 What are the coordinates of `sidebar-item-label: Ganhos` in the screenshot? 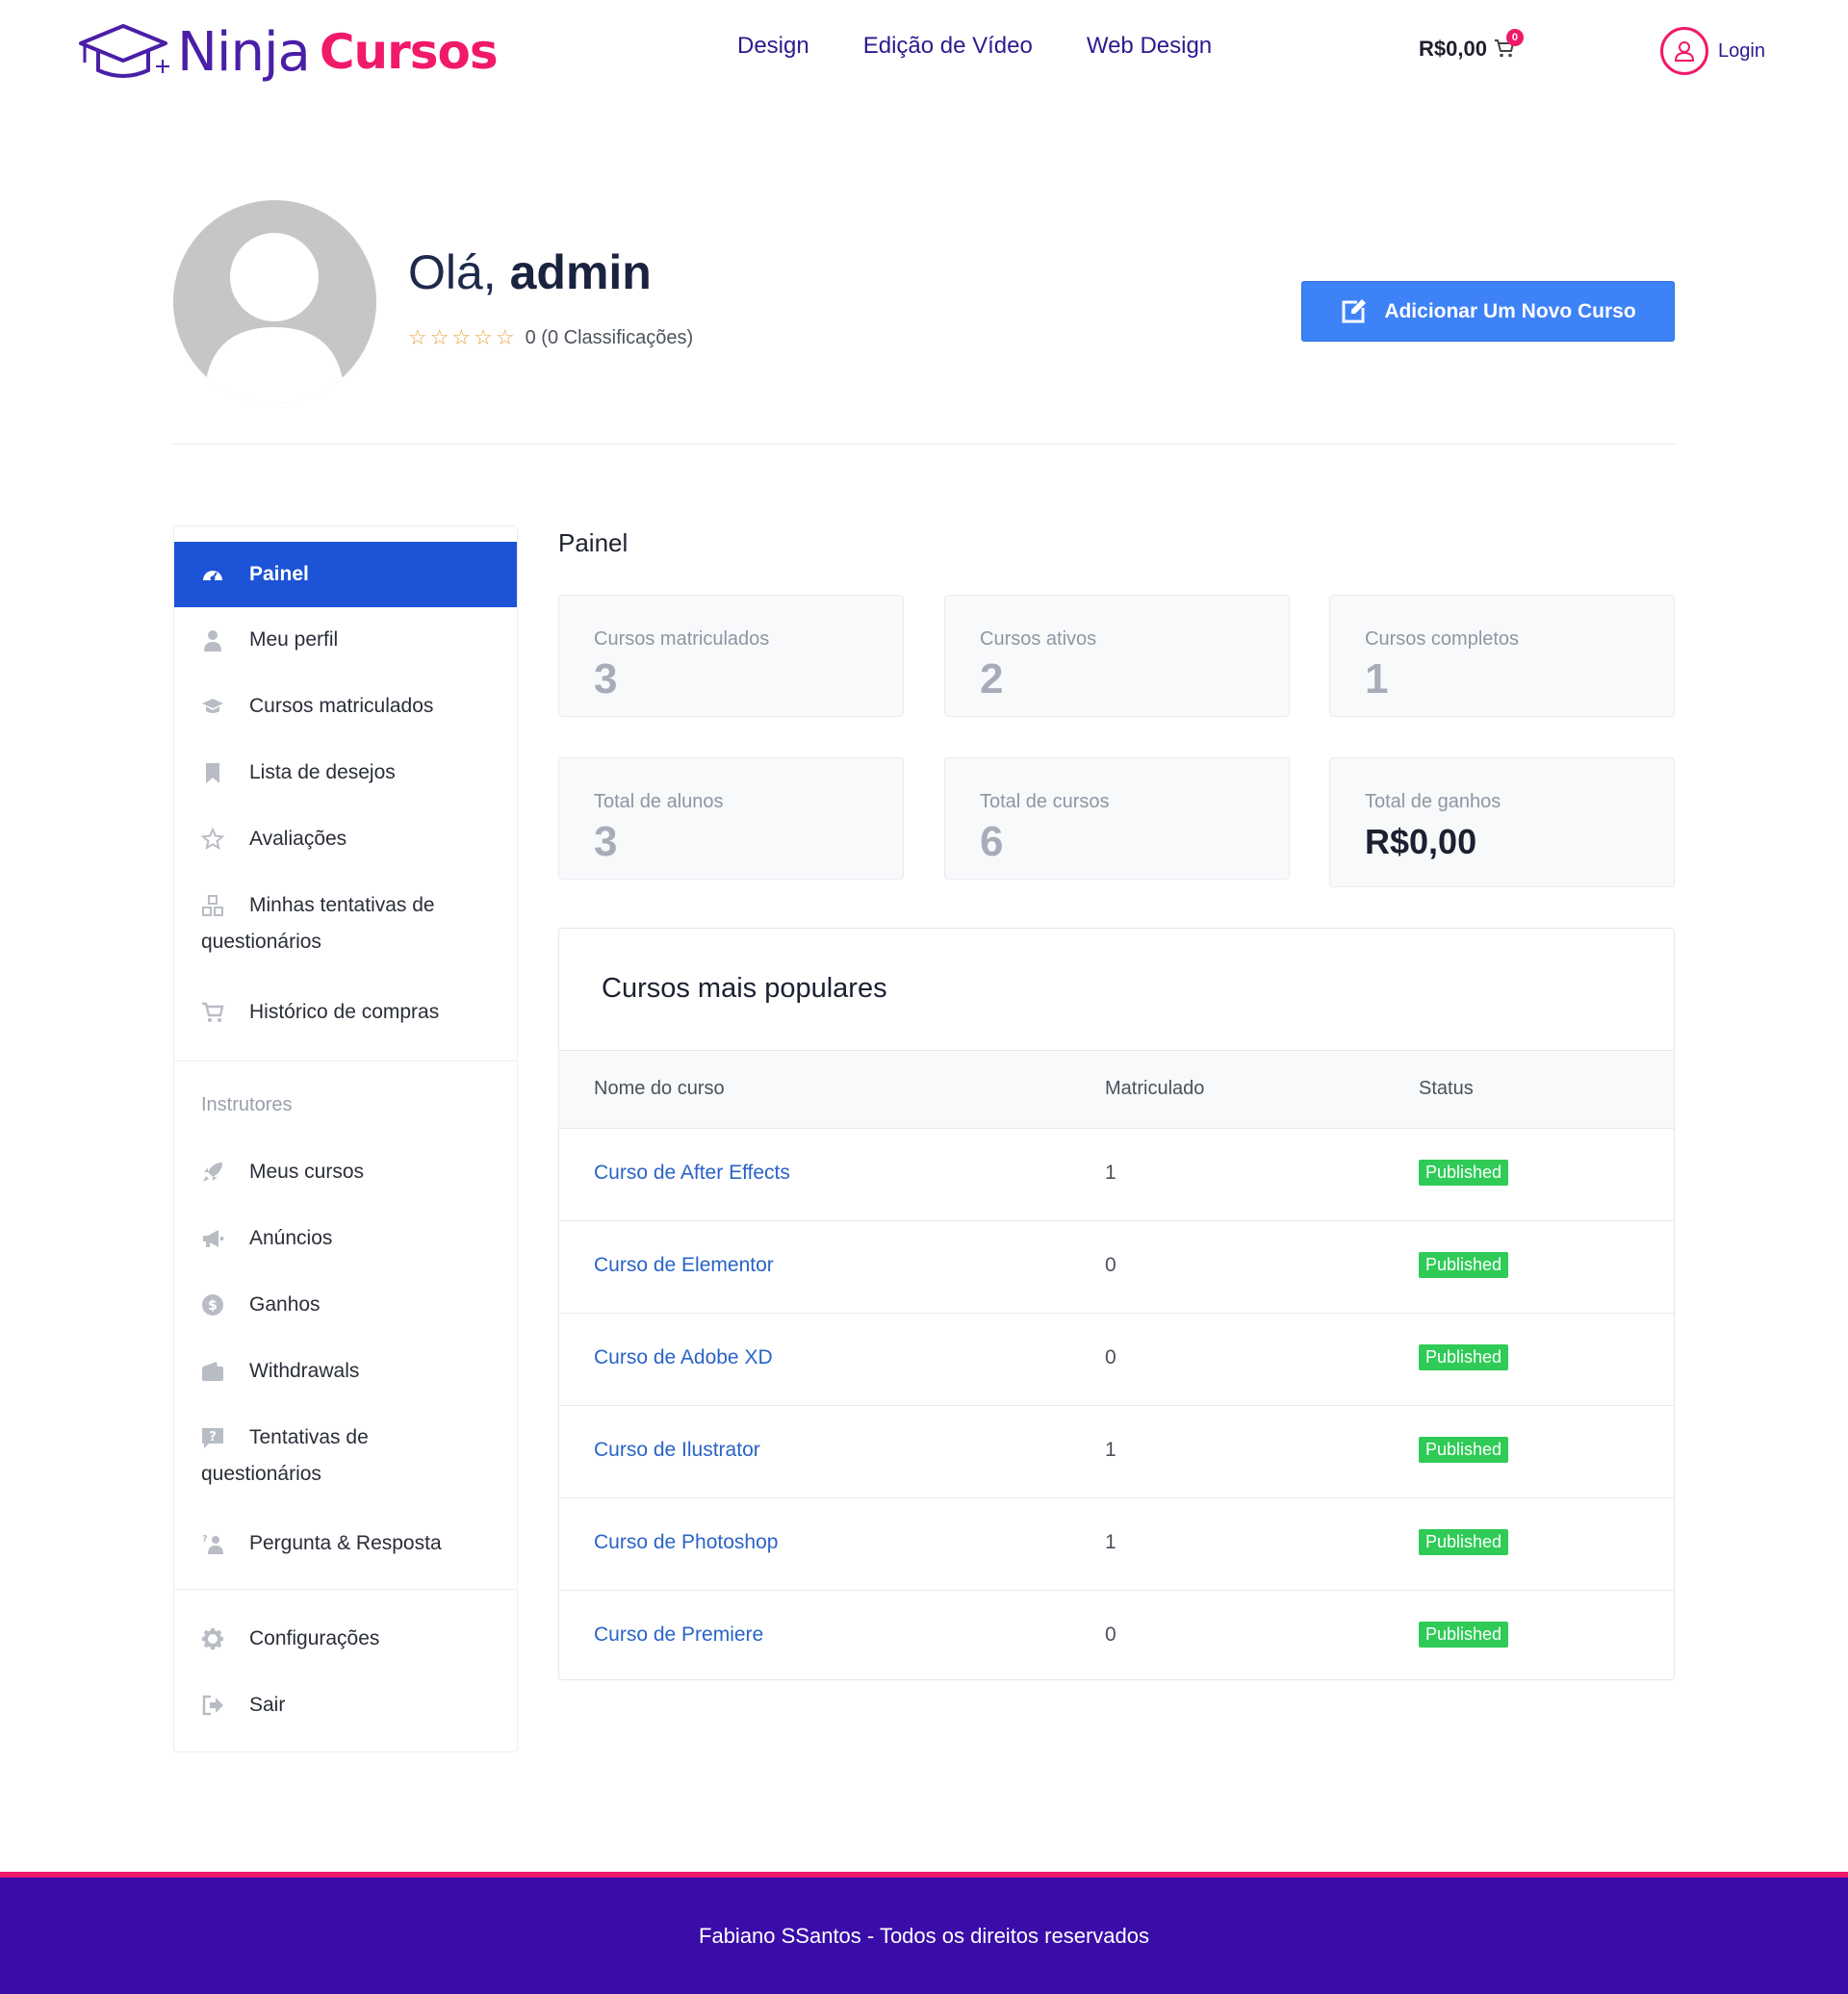 It's located at (285, 1305).